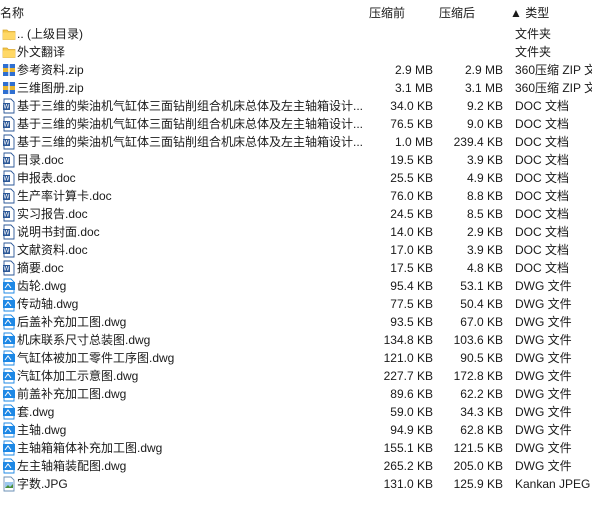  What do you see at coordinates (90, 448) in the screenshot?
I see `file-name: 主轴箱箱体补充加工图.dwg` at bounding box center [90, 448].